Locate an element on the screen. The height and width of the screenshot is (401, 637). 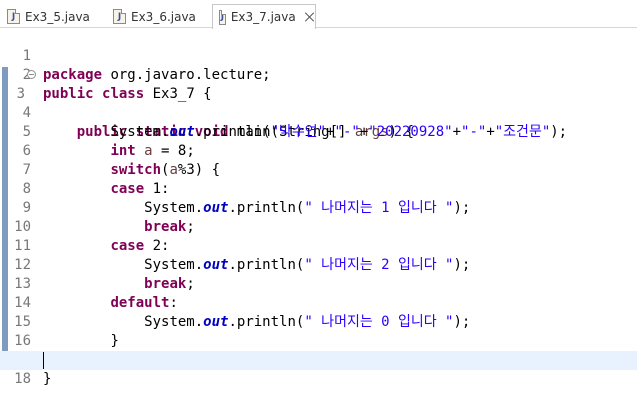
tab-ex3-6: J Ex3_6.java is located at coordinates (157, 16).